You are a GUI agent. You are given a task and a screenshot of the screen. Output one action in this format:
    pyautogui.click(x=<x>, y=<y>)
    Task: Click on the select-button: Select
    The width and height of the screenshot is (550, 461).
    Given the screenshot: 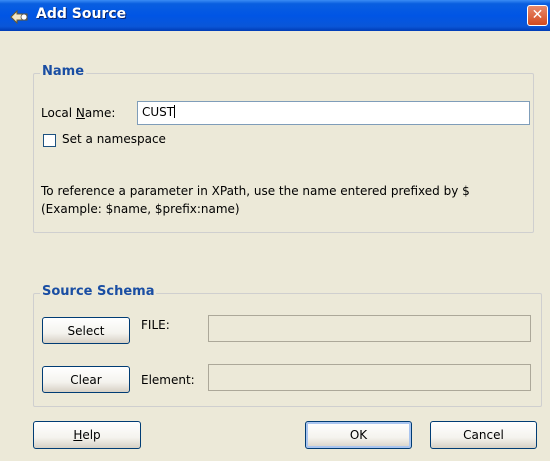 What is the action you would take?
    pyautogui.click(x=86, y=330)
    